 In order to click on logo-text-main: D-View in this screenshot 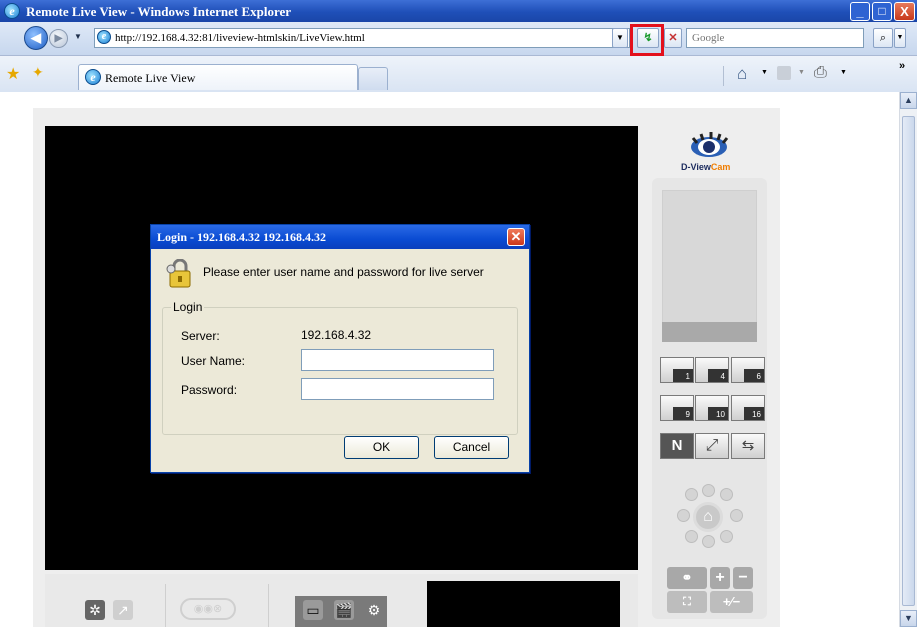, I will do `click(696, 167)`.